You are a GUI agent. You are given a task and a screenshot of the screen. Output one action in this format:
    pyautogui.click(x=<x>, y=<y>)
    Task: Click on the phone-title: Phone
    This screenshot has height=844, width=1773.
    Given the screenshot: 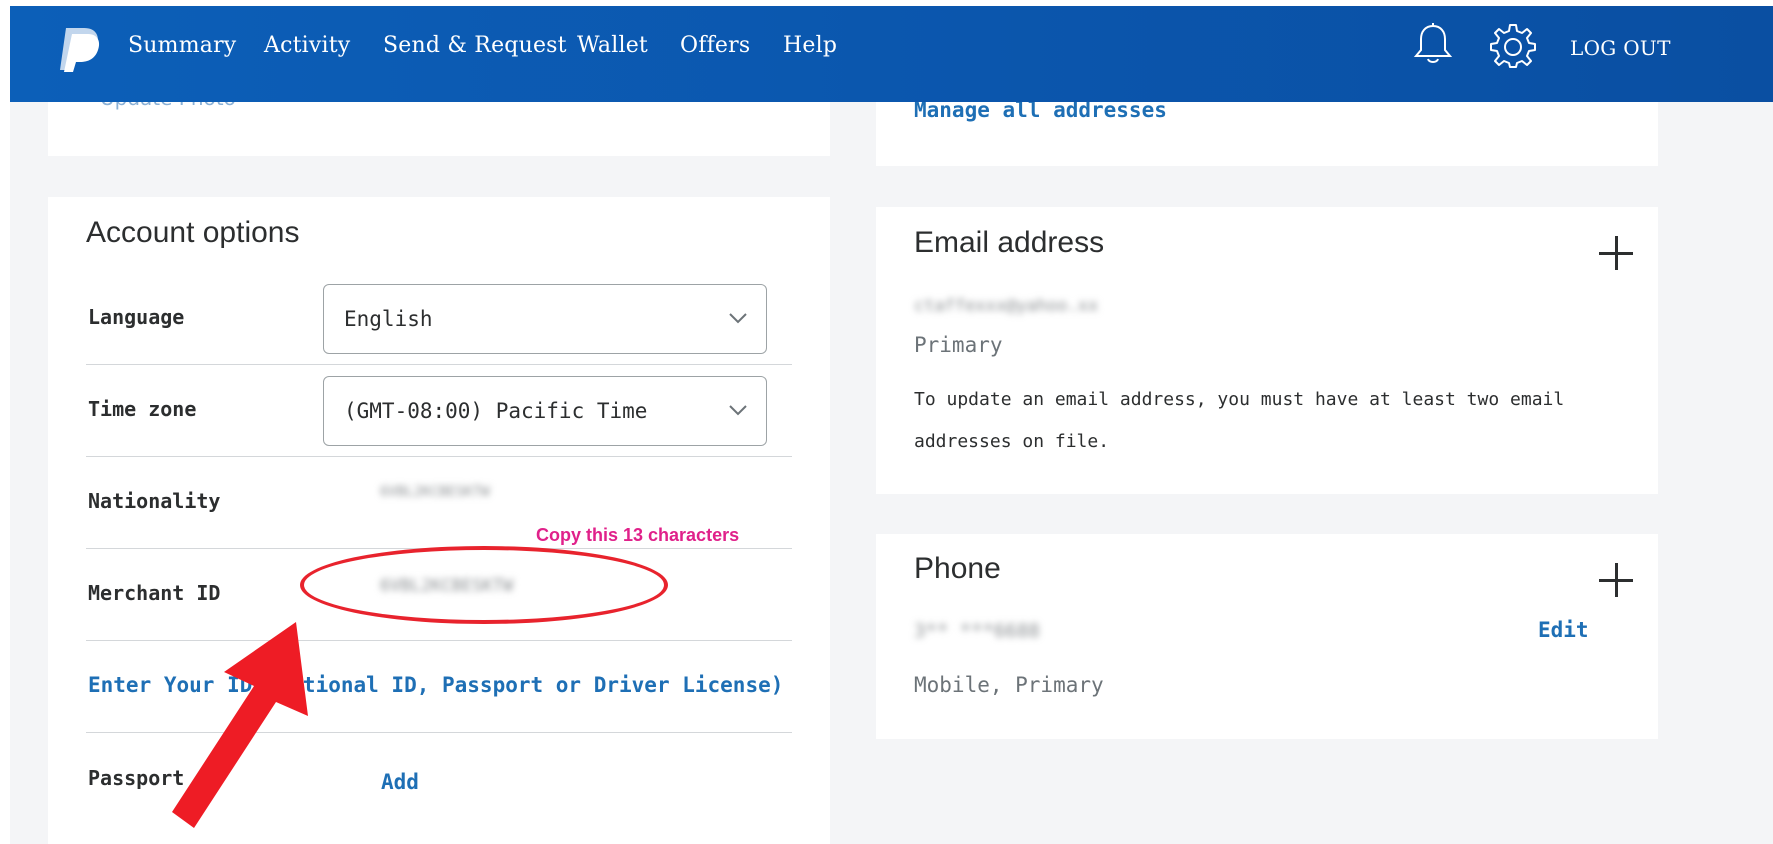 What is the action you would take?
    pyautogui.click(x=957, y=568)
    